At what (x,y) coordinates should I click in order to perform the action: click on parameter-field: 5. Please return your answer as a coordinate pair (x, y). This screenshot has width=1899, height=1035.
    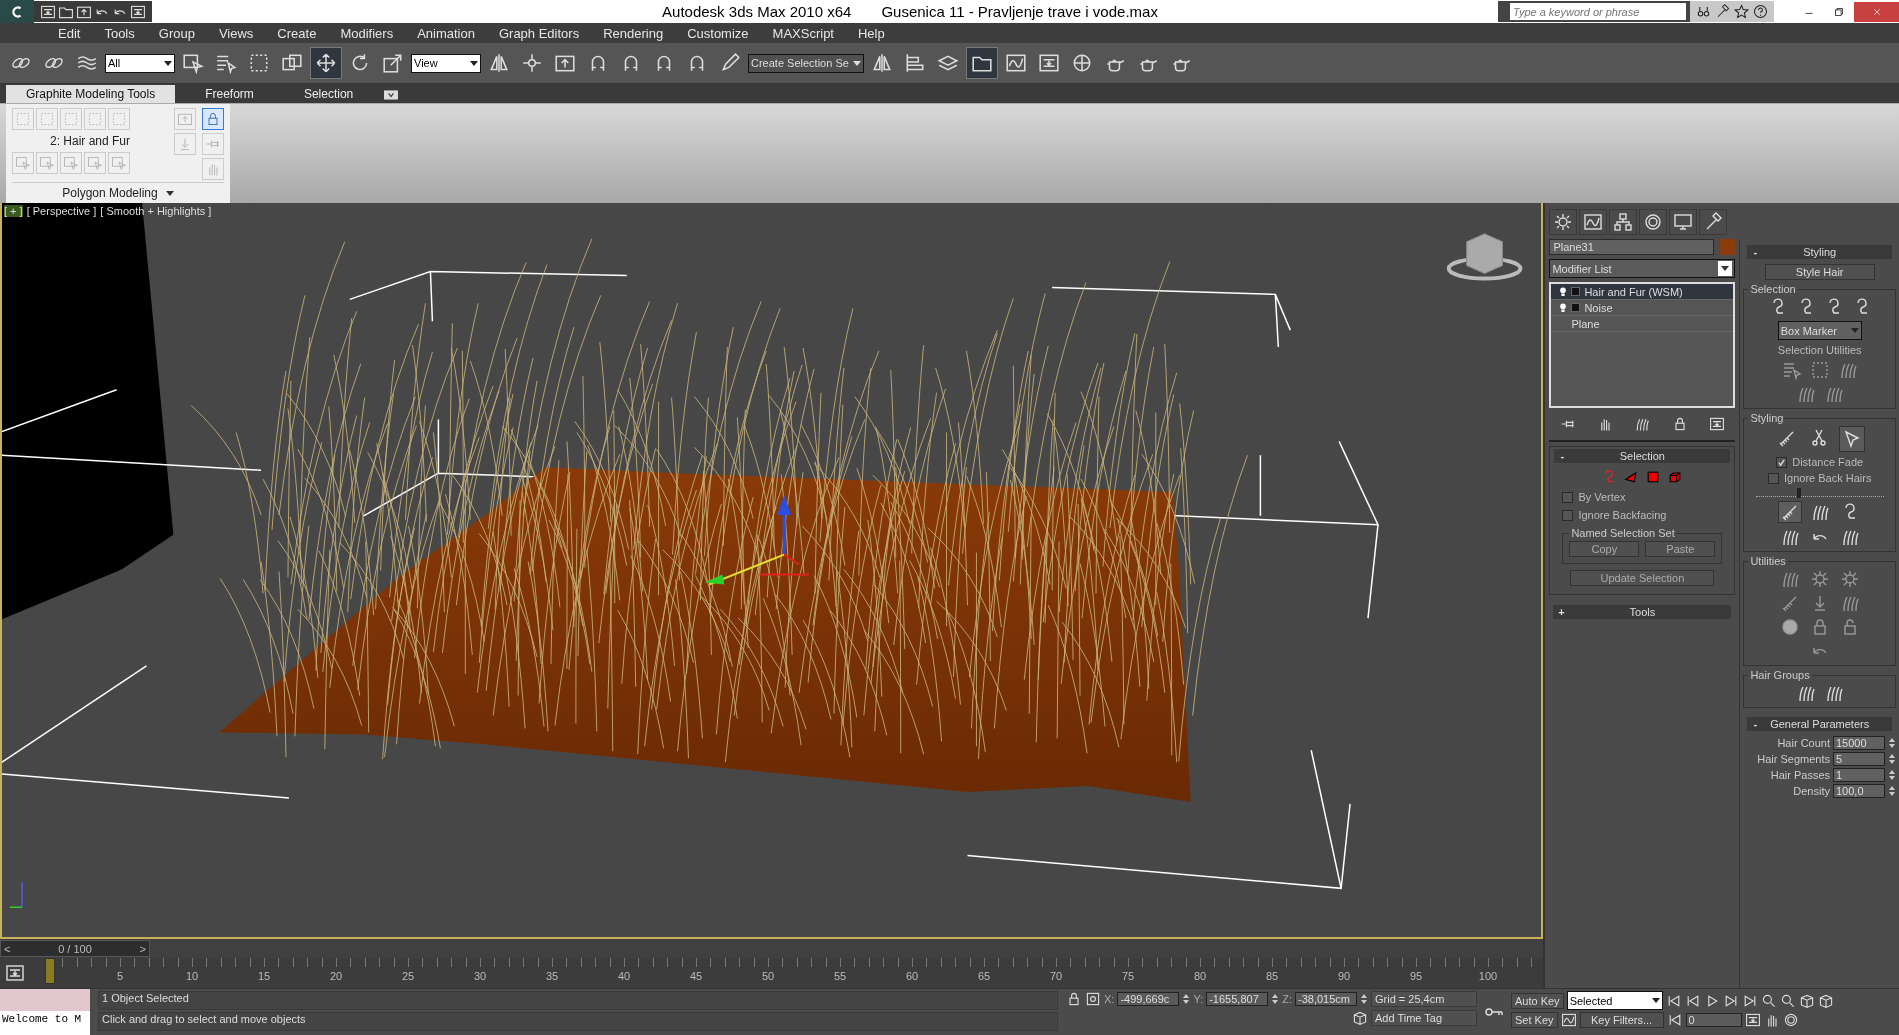
    Looking at the image, I should click on (1859, 759).